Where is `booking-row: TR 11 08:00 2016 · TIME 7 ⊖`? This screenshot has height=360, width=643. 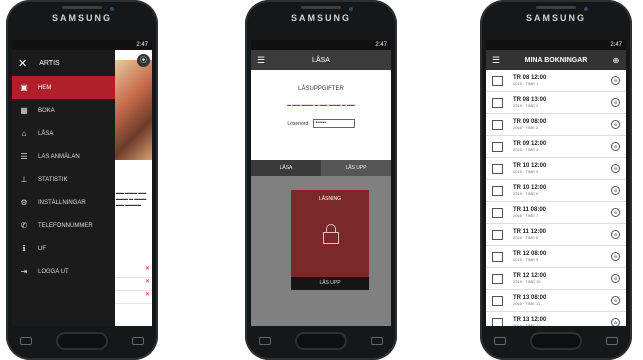
booking-row: TR 11 08:00 2016 · TIME 7 ⊖ is located at coordinates (556, 213).